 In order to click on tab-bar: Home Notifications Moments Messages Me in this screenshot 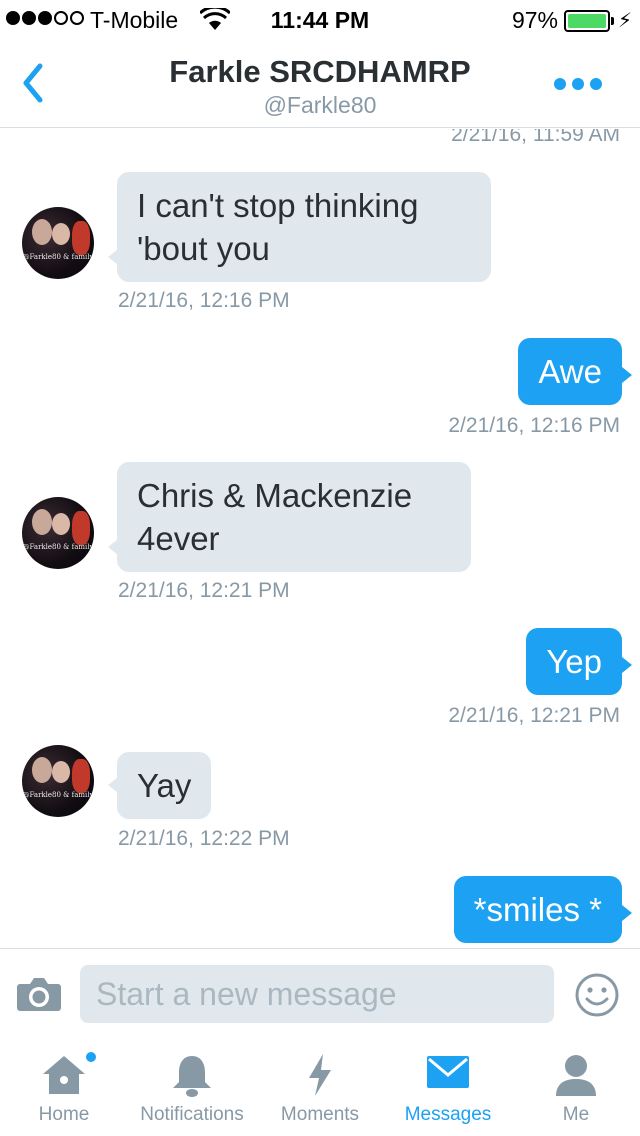, I will do `click(320, 1087)`.